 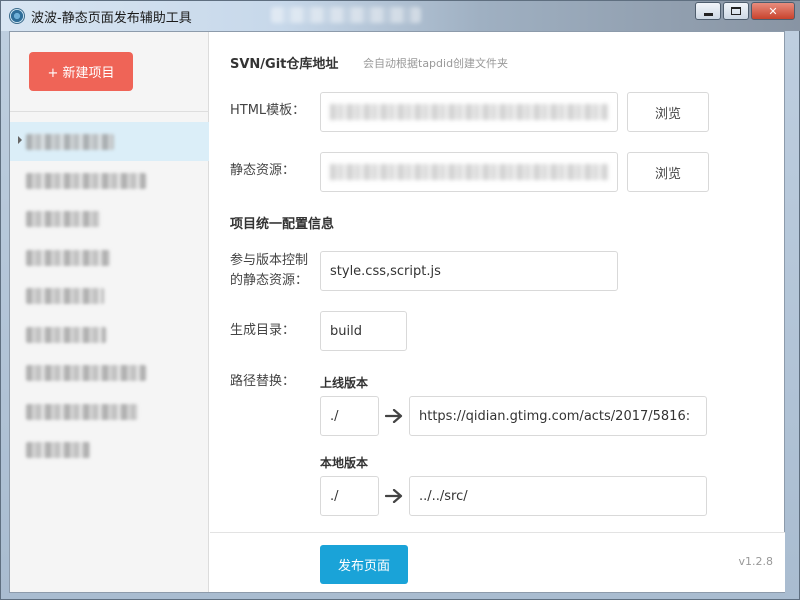 I want to click on config-section-title: 项目统一配置信息, so click(x=282, y=224).